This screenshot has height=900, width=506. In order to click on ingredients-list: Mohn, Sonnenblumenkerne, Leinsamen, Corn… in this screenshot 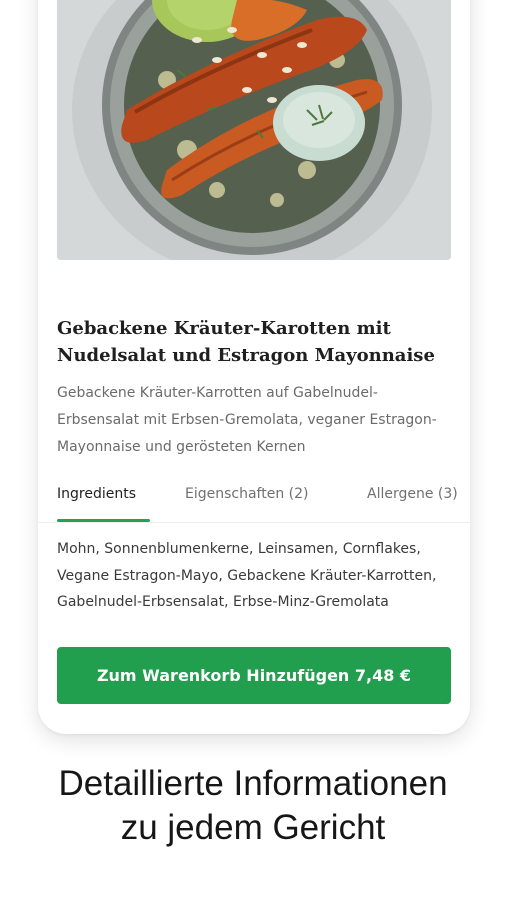, I will do `click(247, 575)`.